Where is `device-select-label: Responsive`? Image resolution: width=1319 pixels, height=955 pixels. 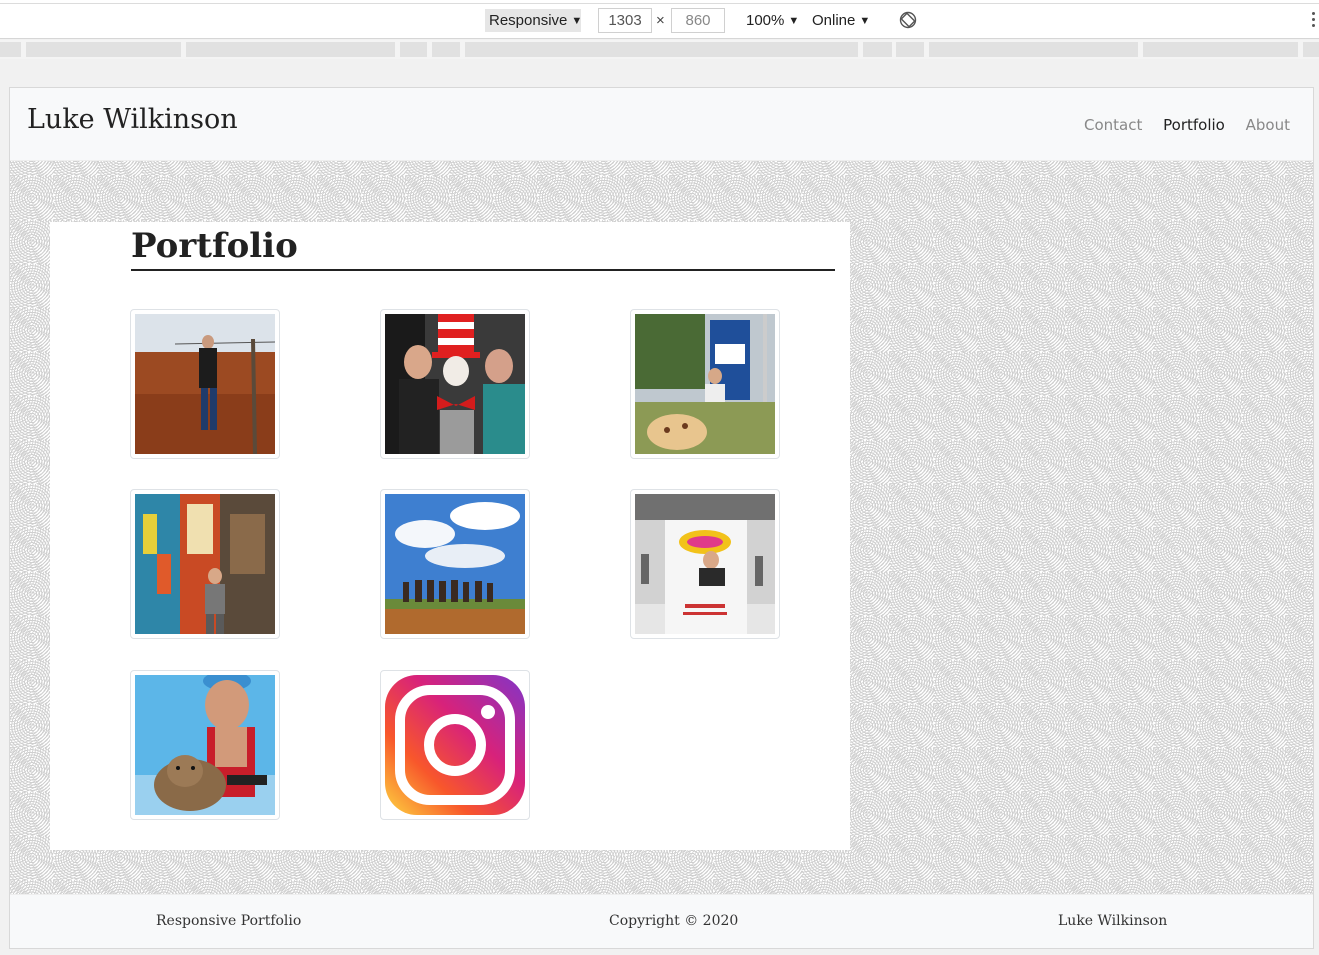
device-select-label: Responsive is located at coordinates (528, 20).